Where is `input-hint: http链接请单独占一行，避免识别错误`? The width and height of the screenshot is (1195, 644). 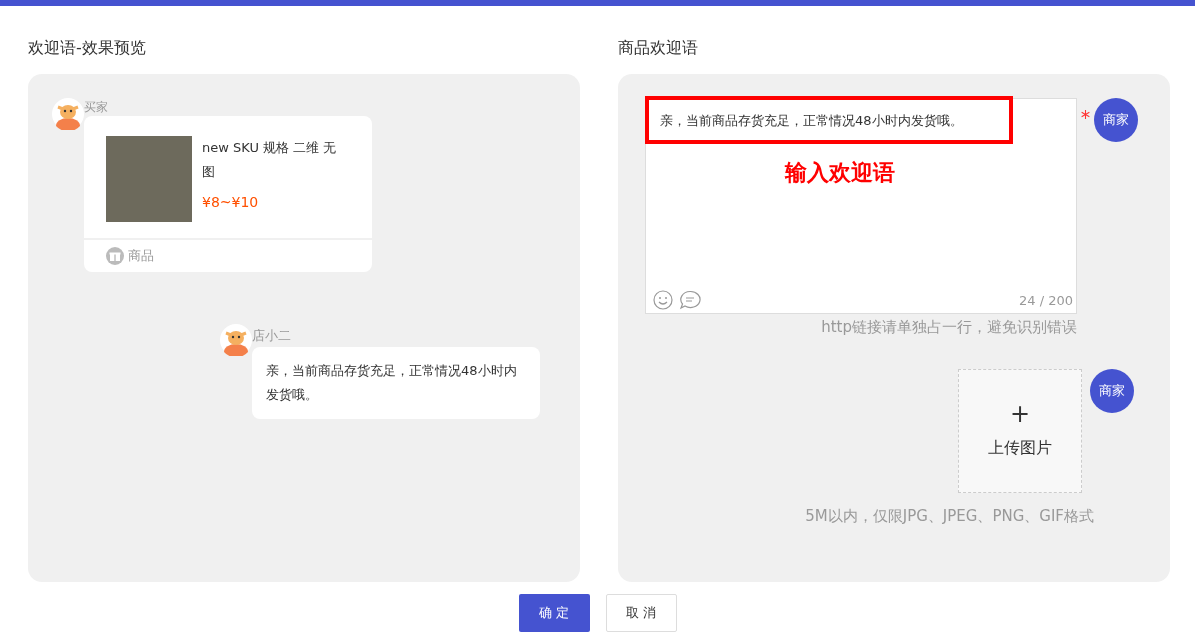 input-hint: http链接请单独占一行，避免识别错误 is located at coordinates (949, 327).